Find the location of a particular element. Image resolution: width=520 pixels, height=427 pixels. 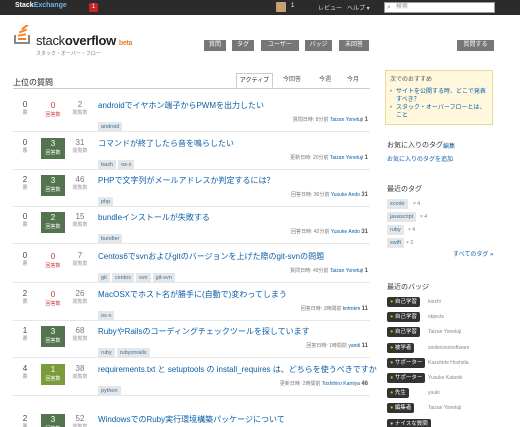

review-link: レビュー is located at coordinates (330, 7).